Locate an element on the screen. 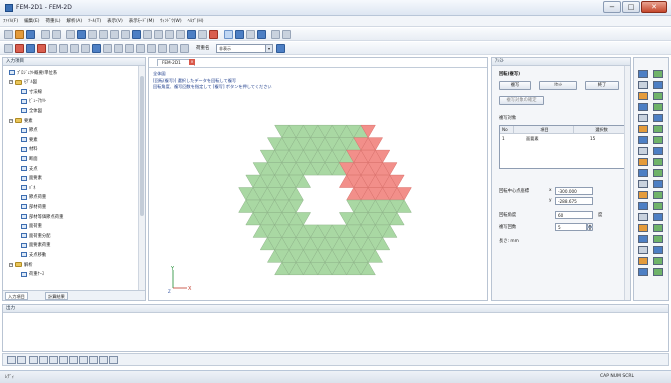  node-number-icon is located at coordinates (96, 48).